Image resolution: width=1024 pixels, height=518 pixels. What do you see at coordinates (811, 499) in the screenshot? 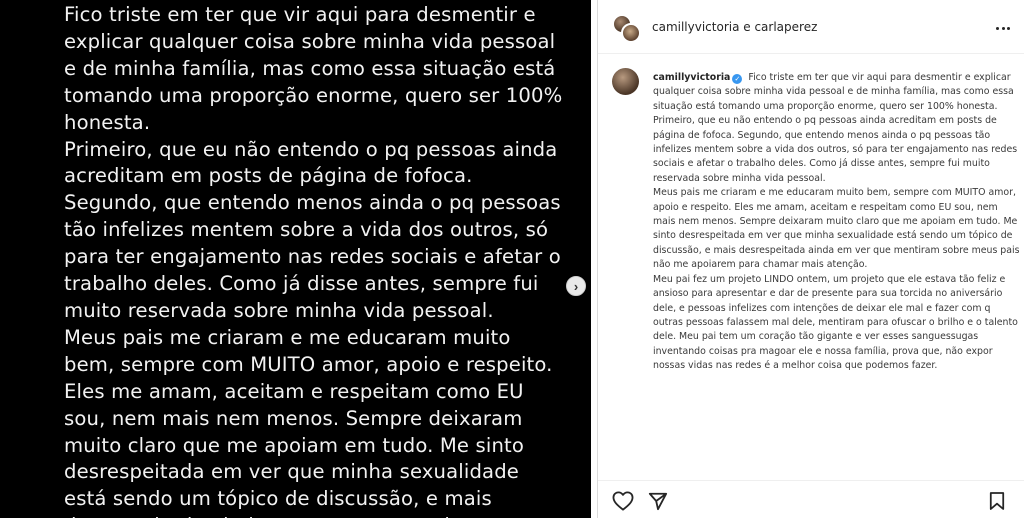
I see `post-actions-bar` at bounding box center [811, 499].